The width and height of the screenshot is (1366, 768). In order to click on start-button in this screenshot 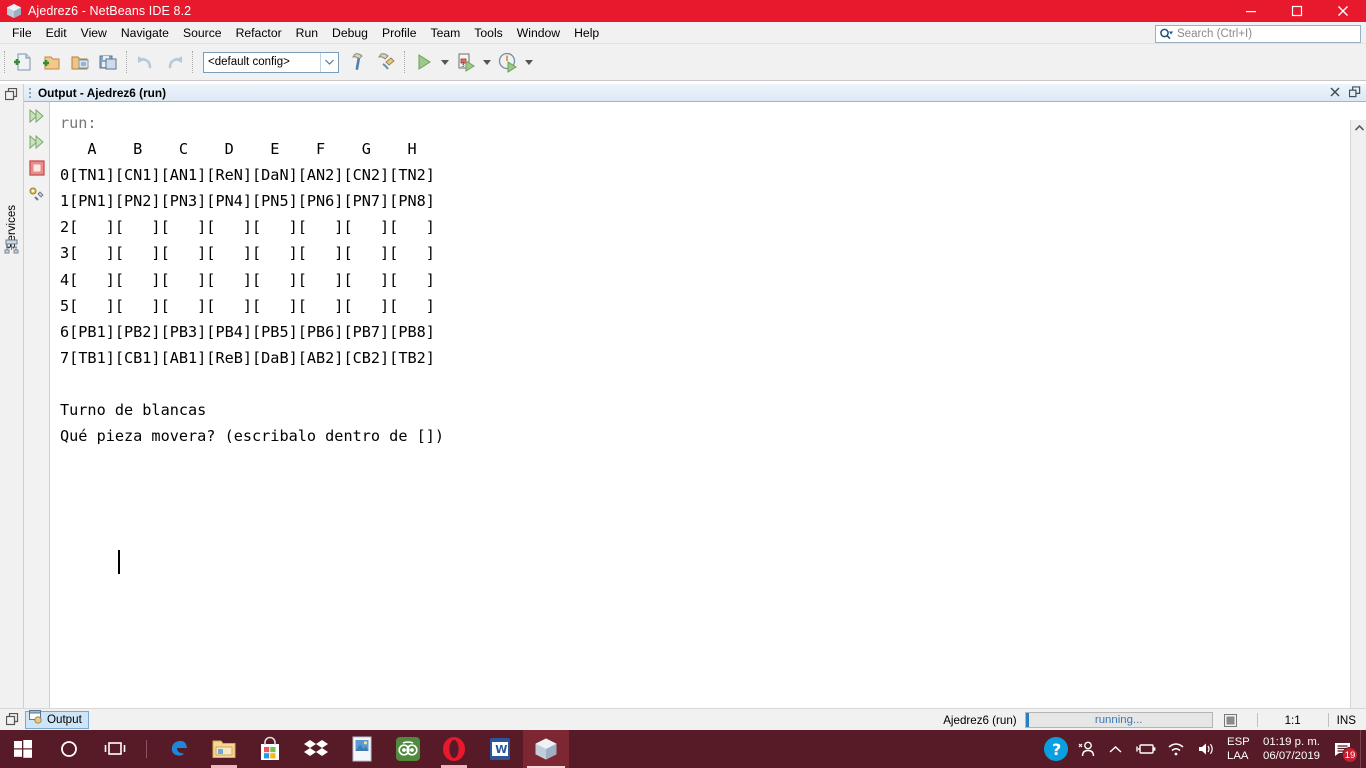, I will do `click(23, 749)`.